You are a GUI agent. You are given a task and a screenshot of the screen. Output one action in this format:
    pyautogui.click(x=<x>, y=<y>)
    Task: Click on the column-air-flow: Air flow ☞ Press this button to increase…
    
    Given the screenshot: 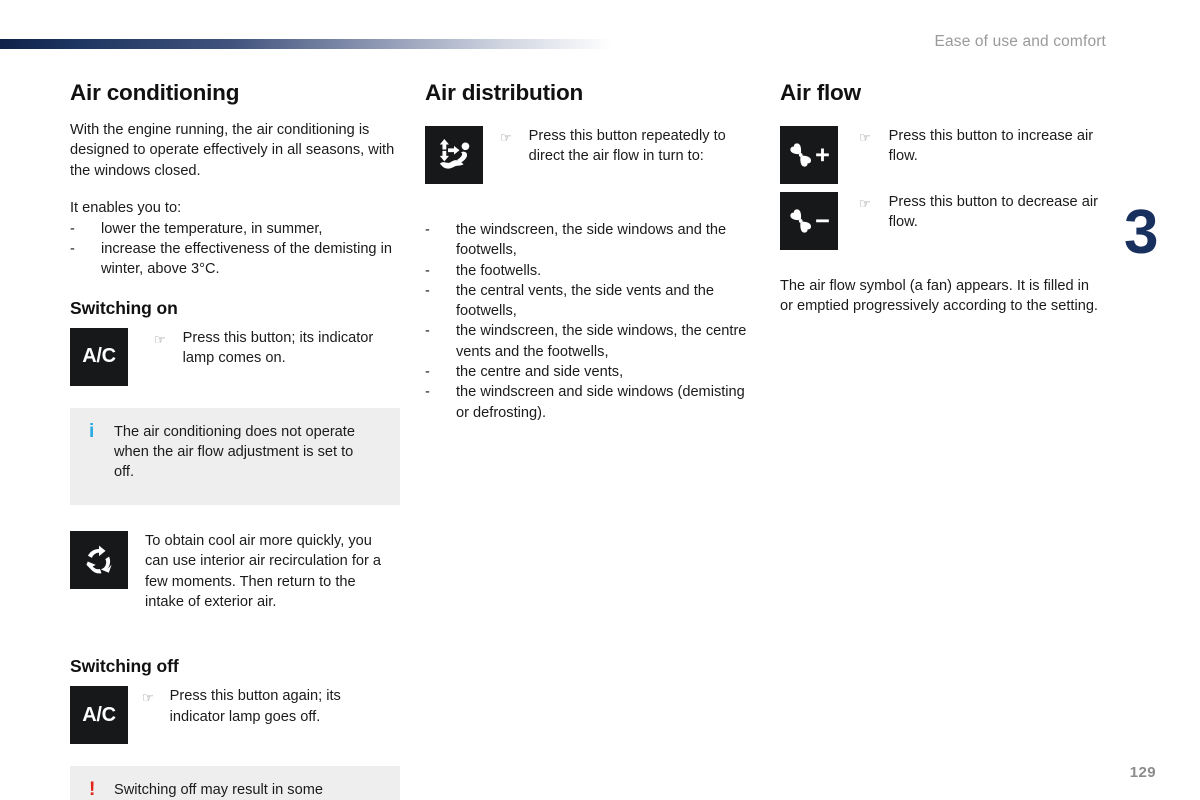 What is the action you would take?
    pyautogui.click(x=940, y=198)
    